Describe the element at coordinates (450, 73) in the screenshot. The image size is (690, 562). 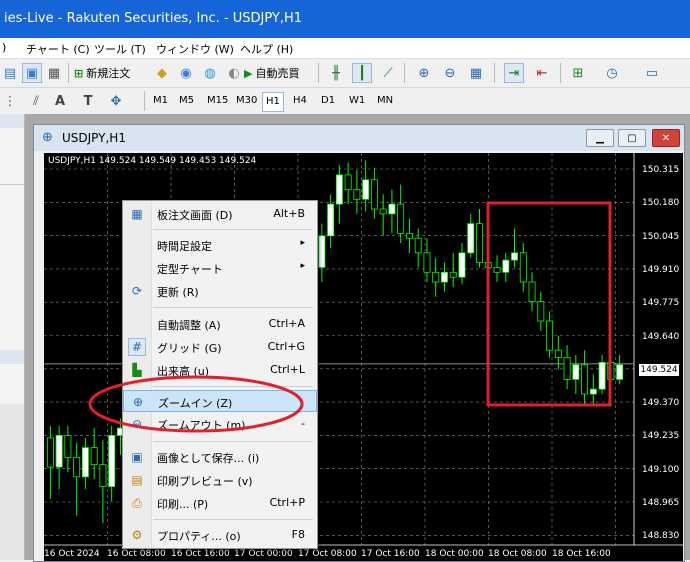
I see `zoom-out-toolbar-icon: ⊖` at that location.